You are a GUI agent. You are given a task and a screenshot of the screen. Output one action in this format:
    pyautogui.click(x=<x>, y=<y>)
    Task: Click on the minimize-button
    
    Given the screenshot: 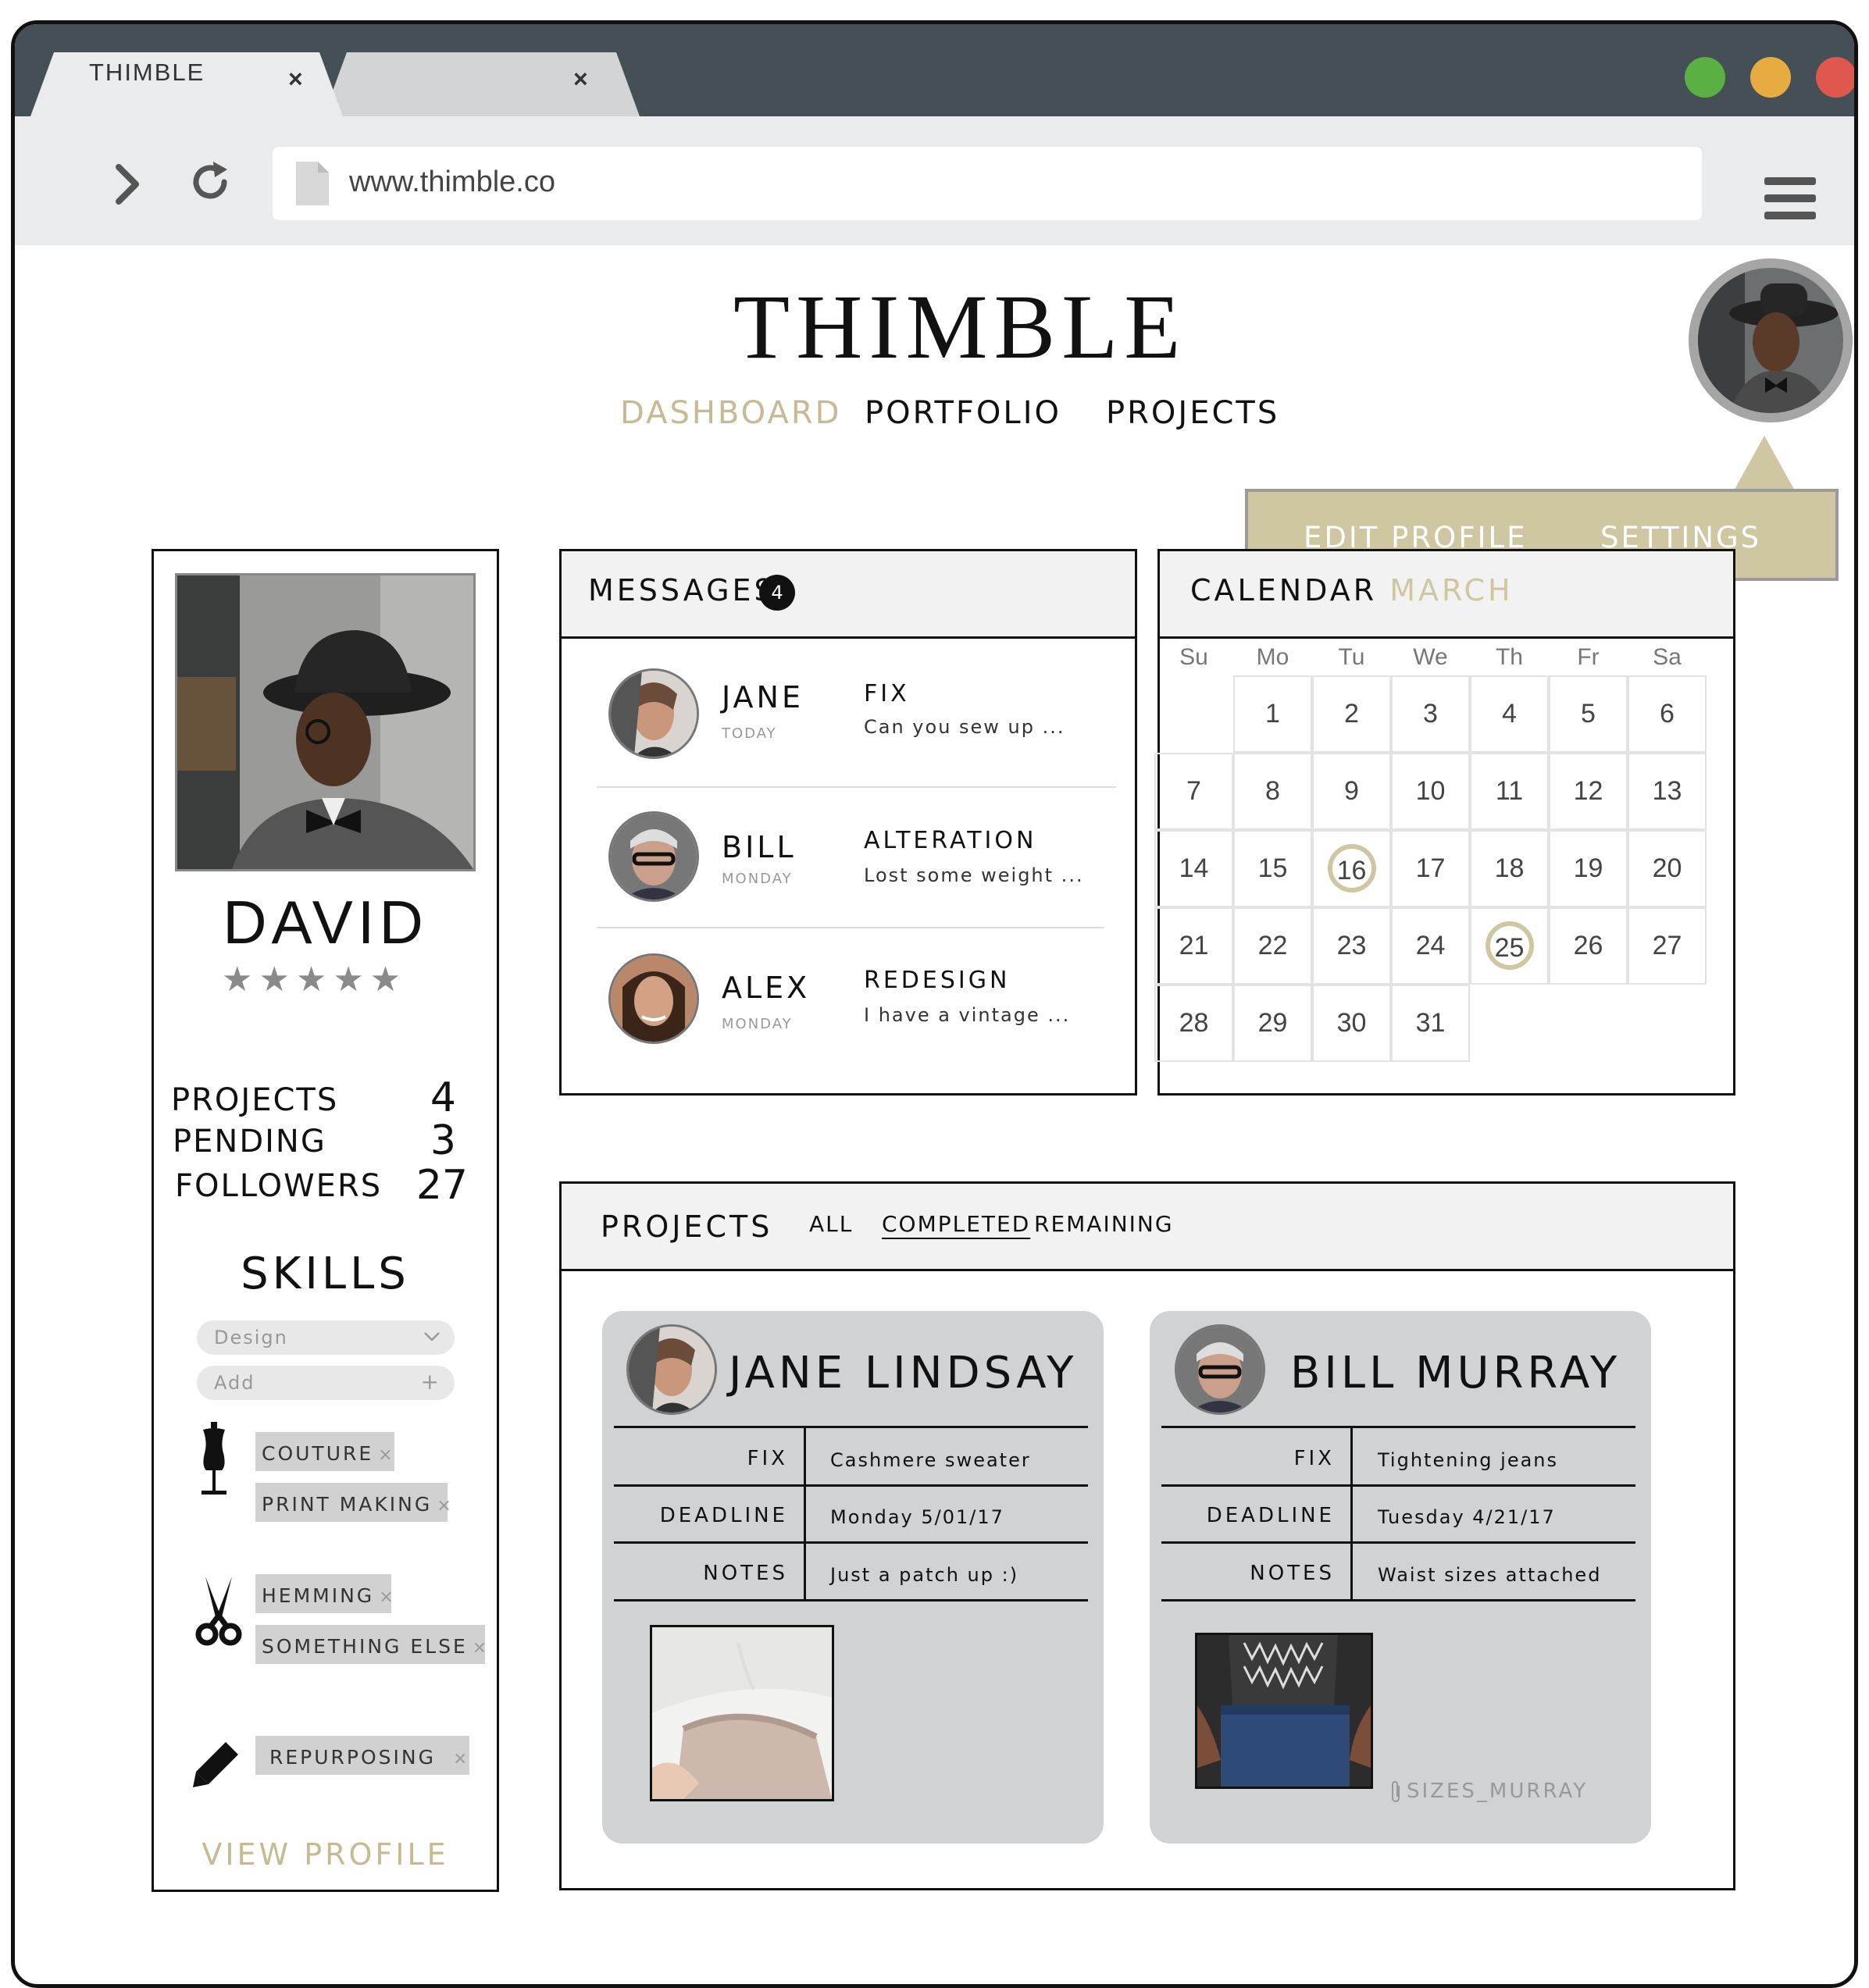 What is the action you would take?
    pyautogui.click(x=1770, y=77)
    